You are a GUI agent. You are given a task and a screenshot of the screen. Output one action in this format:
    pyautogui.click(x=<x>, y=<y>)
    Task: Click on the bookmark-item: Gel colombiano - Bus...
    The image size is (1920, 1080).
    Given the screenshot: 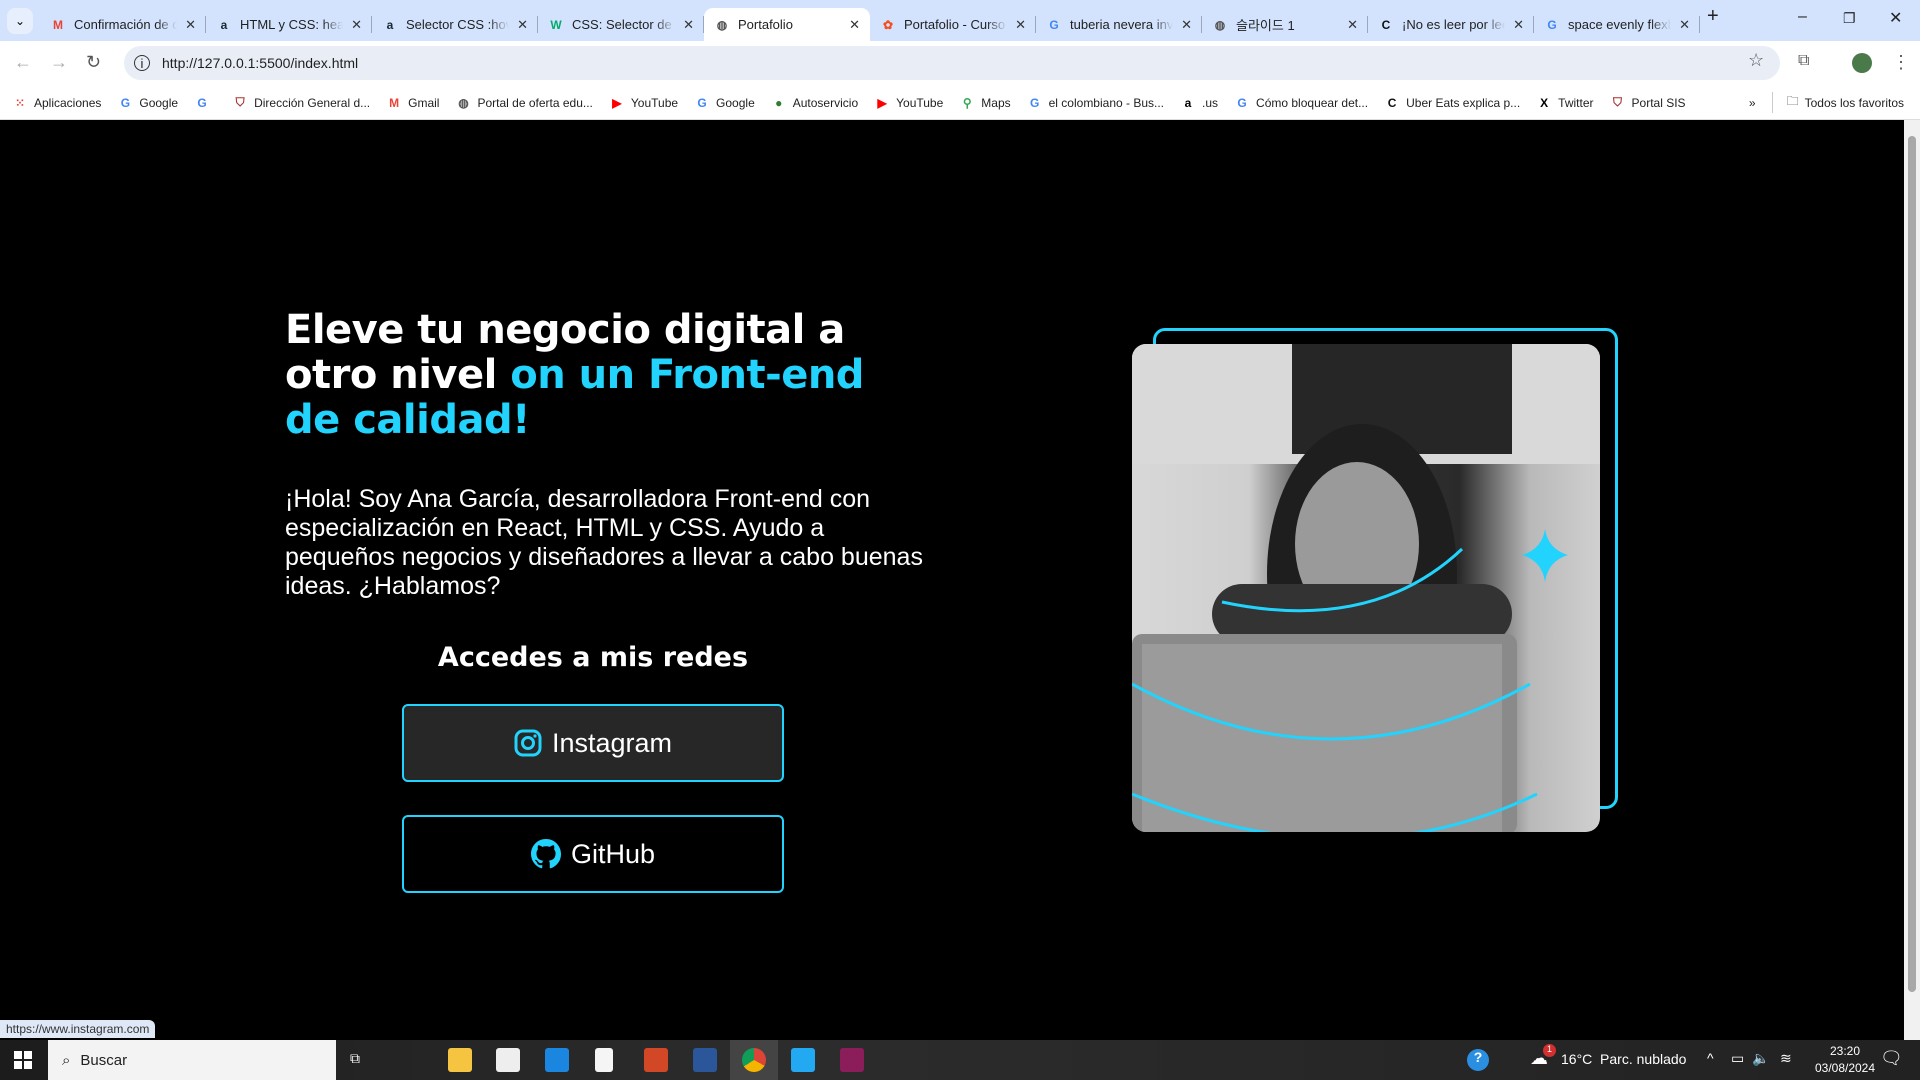 What is the action you would take?
    pyautogui.click(x=1095, y=103)
    